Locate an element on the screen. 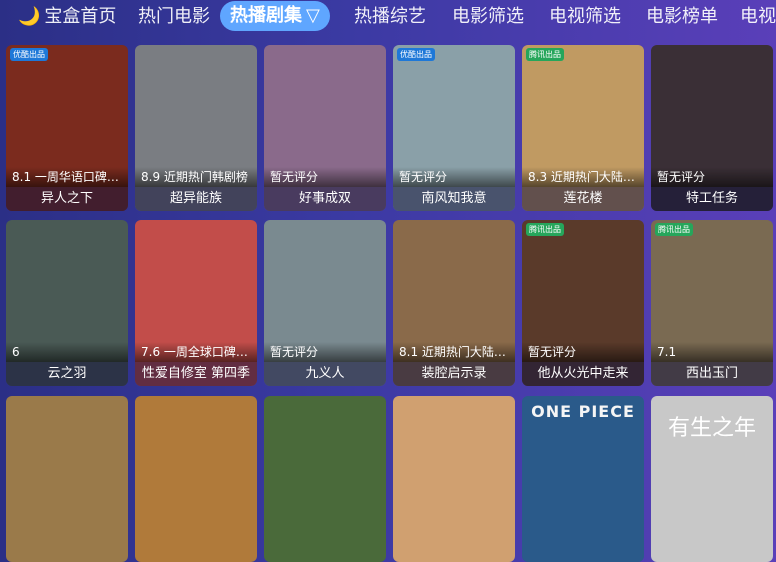 The image size is (776, 562). rating-info: 7.1 is located at coordinates (712, 352).